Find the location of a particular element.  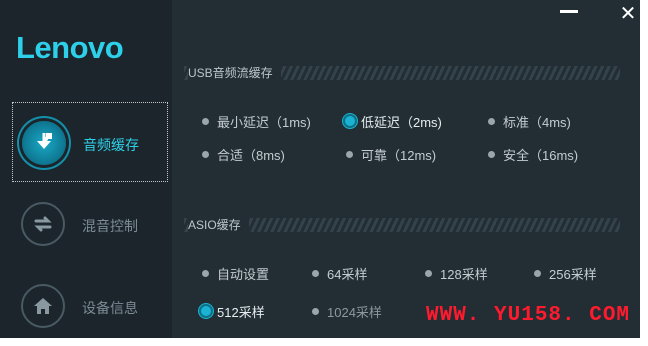

option-label: 128采样 is located at coordinates (464, 274).